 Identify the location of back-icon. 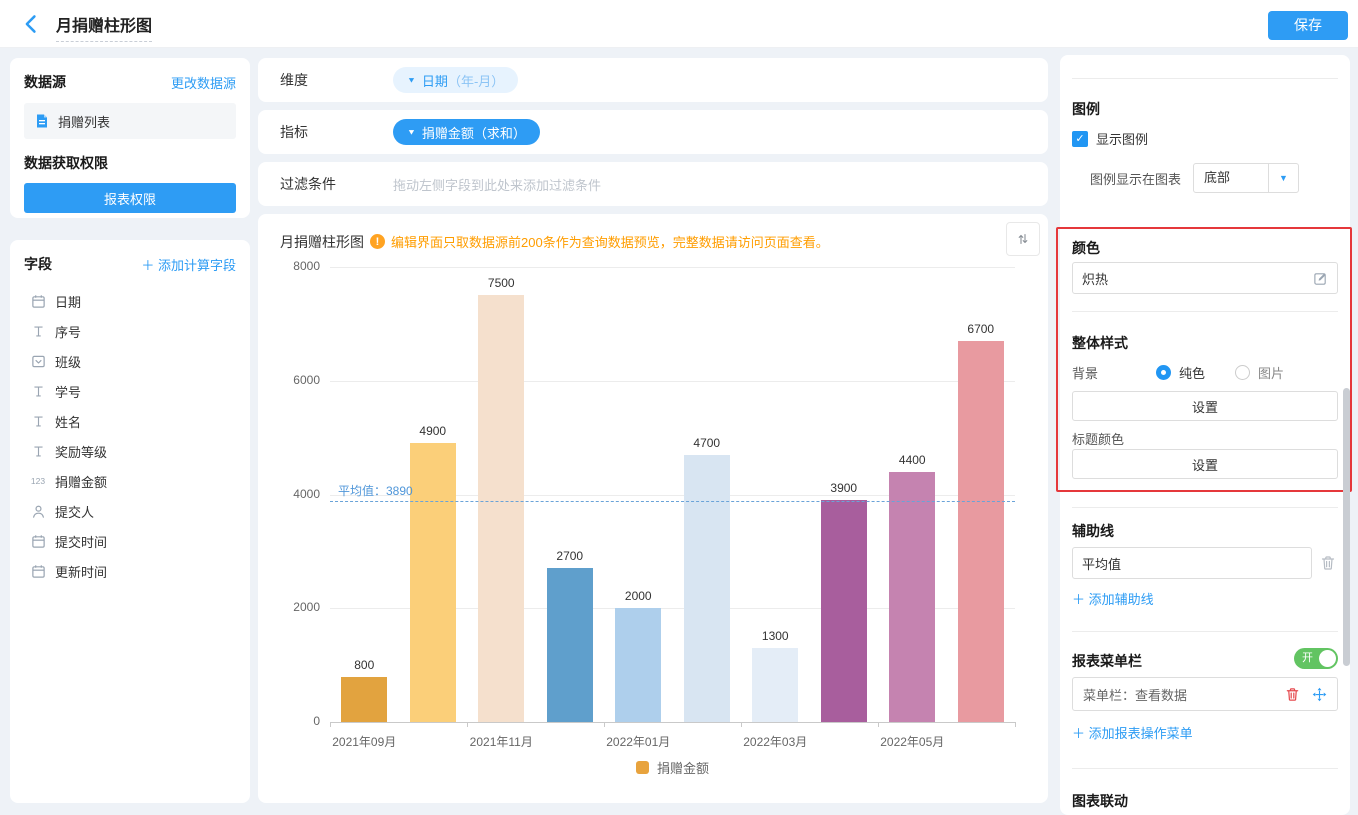
(31, 24).